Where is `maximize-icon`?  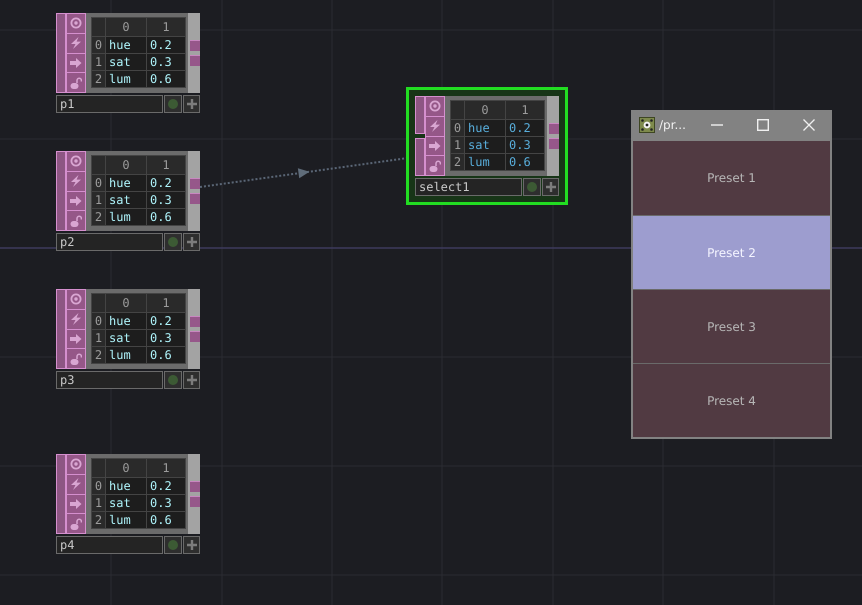 maximize-icon is located at coordinates (763, 125).